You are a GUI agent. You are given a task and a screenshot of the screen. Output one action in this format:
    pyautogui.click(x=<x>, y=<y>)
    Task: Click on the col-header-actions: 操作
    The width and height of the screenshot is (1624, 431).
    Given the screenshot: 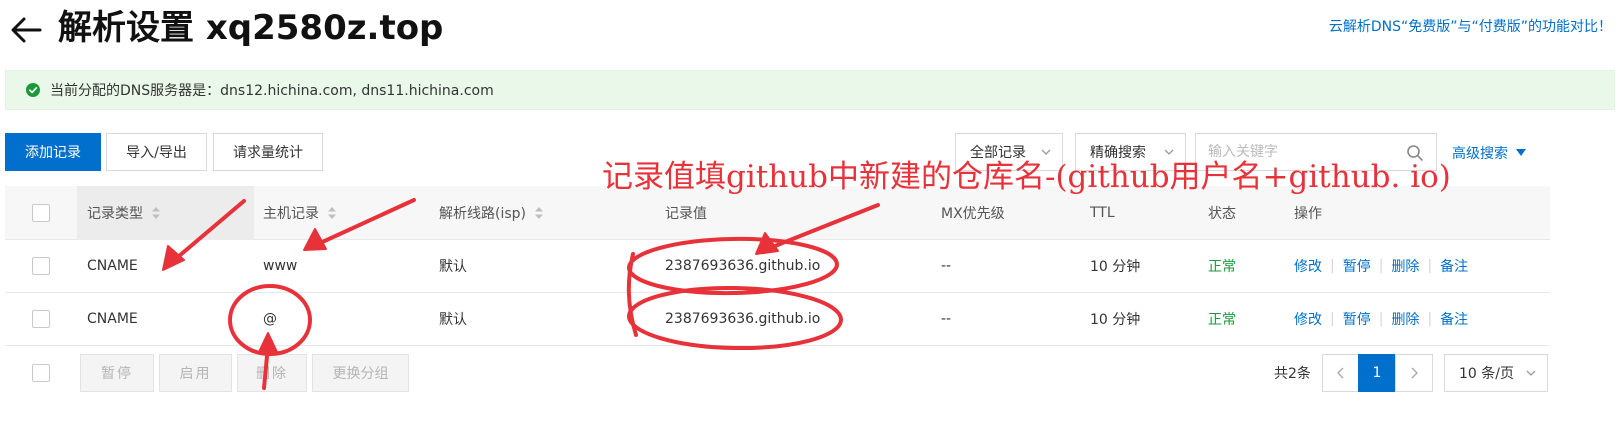 What is the action you would take?
    pyautogui.click(x=1308, y=213)
    